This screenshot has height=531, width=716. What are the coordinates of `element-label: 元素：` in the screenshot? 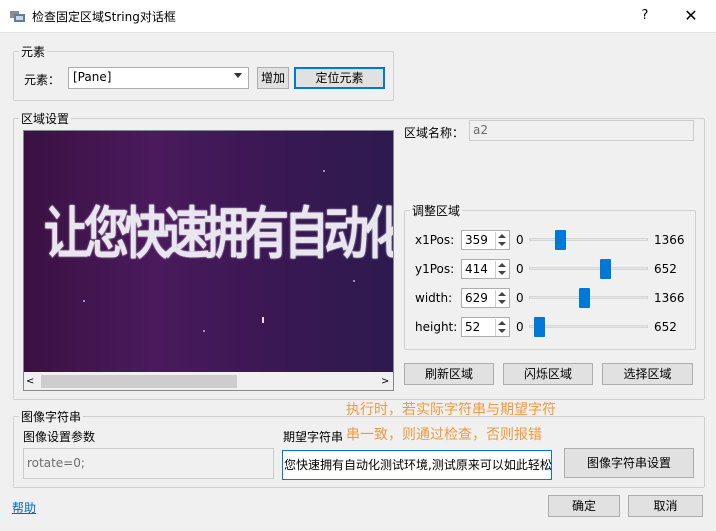 It's located at (42, 80).